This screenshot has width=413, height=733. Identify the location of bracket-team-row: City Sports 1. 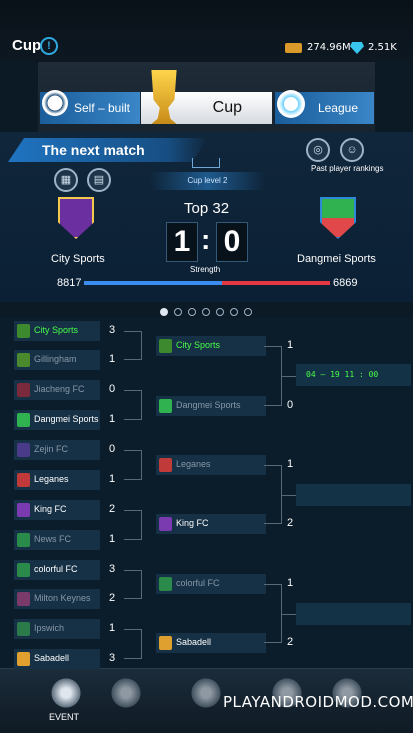
(224, 346).